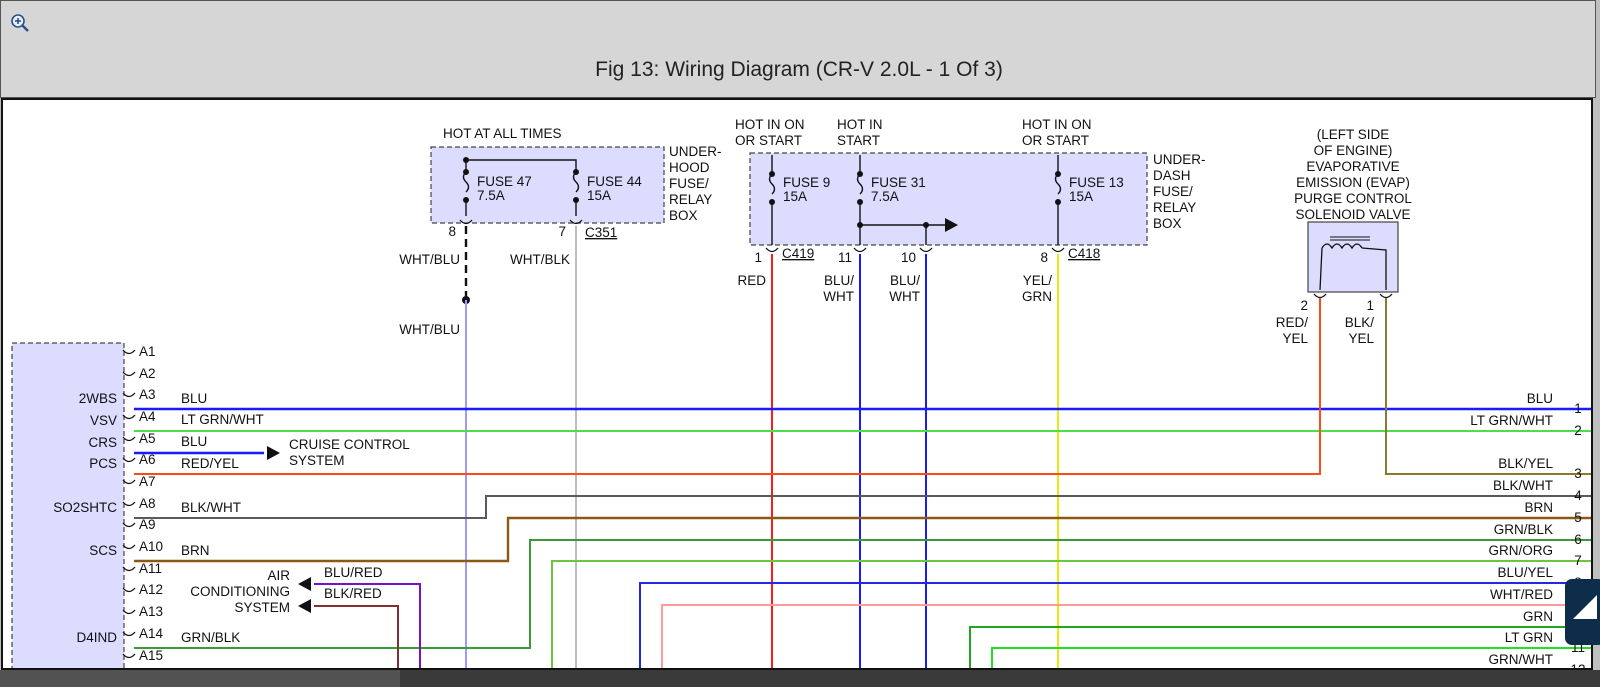 This screenshot has height=687, width=1600. What do you see at coordinates (1353, 134) in the screenshot?
I see `evap-label: (LEFT SIDE` at bounding box center [1353, 134].